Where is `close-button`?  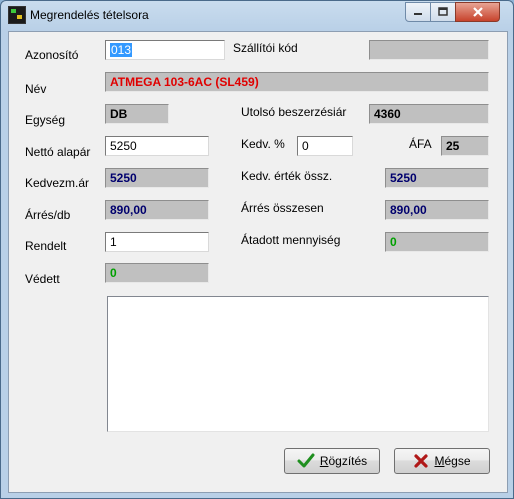
close-button is located at coordinates (477, 12).